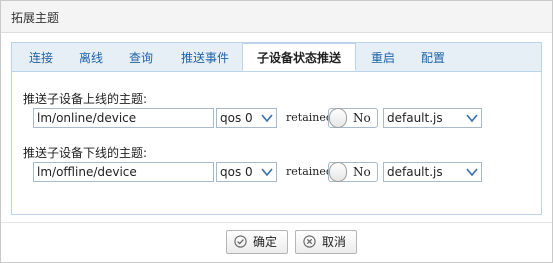 The height and width of the screenshot is (263, 553). I want to click on tab-strip: 连接 离线 查询 推送事件 子设备状态推送 重启 配置, so click(276, 57).